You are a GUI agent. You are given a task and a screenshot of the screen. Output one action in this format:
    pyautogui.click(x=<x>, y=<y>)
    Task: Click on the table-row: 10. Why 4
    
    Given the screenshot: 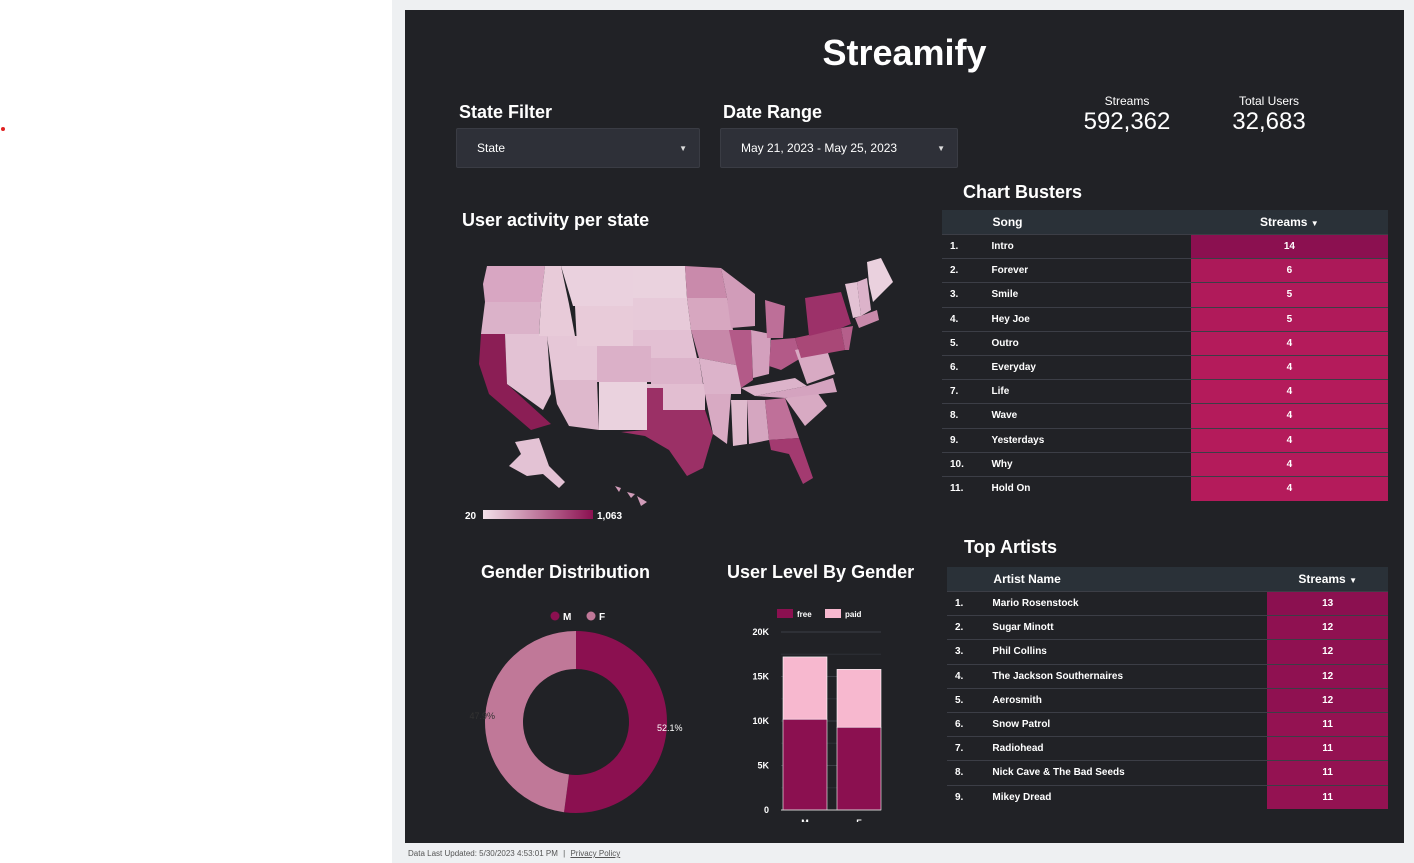 What is the action you would take?
    pyautogui.click(x=1165, y=464)
    